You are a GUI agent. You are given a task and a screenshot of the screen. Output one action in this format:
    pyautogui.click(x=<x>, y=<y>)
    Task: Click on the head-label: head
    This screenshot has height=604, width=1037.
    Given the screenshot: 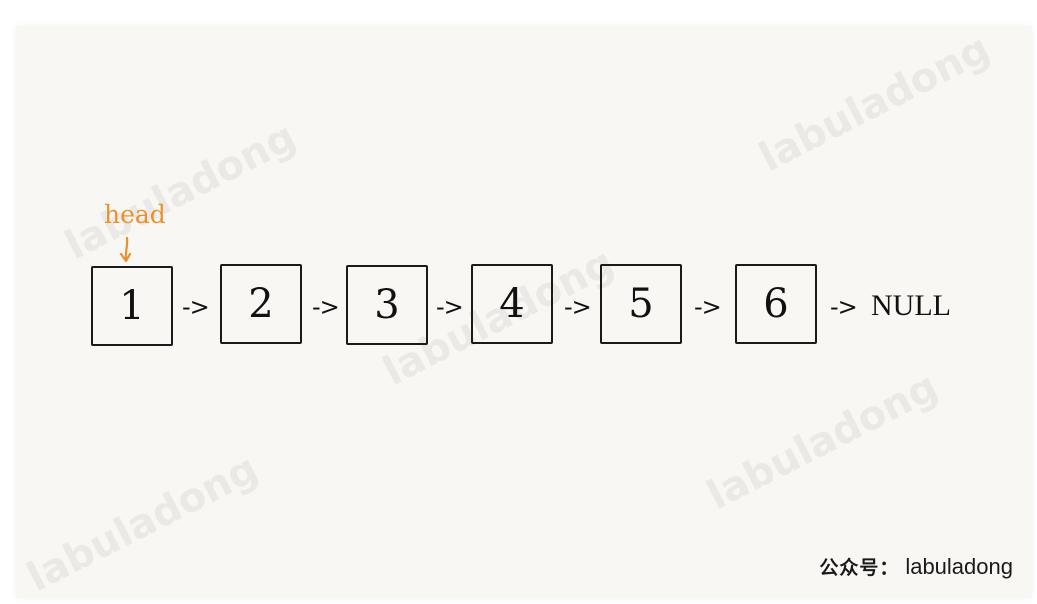 What is the action you would take?
    pyautogui.click(x=135, y=214)
    